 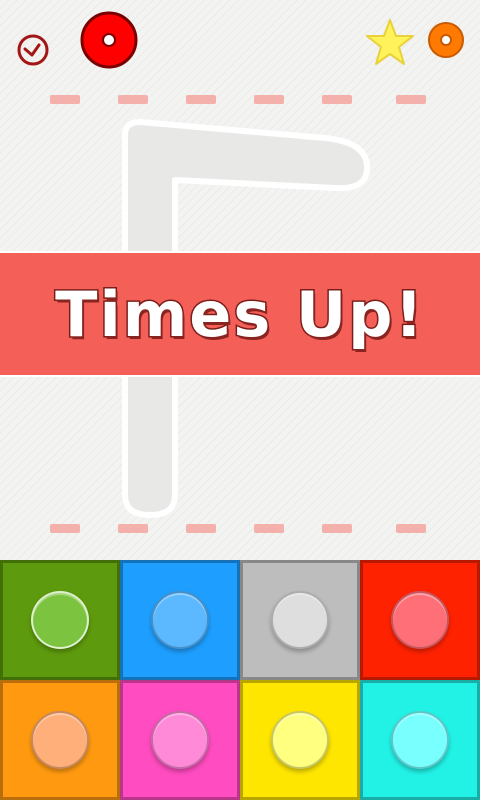 I want to click on color-button-pink, so click(x=180, y=740).